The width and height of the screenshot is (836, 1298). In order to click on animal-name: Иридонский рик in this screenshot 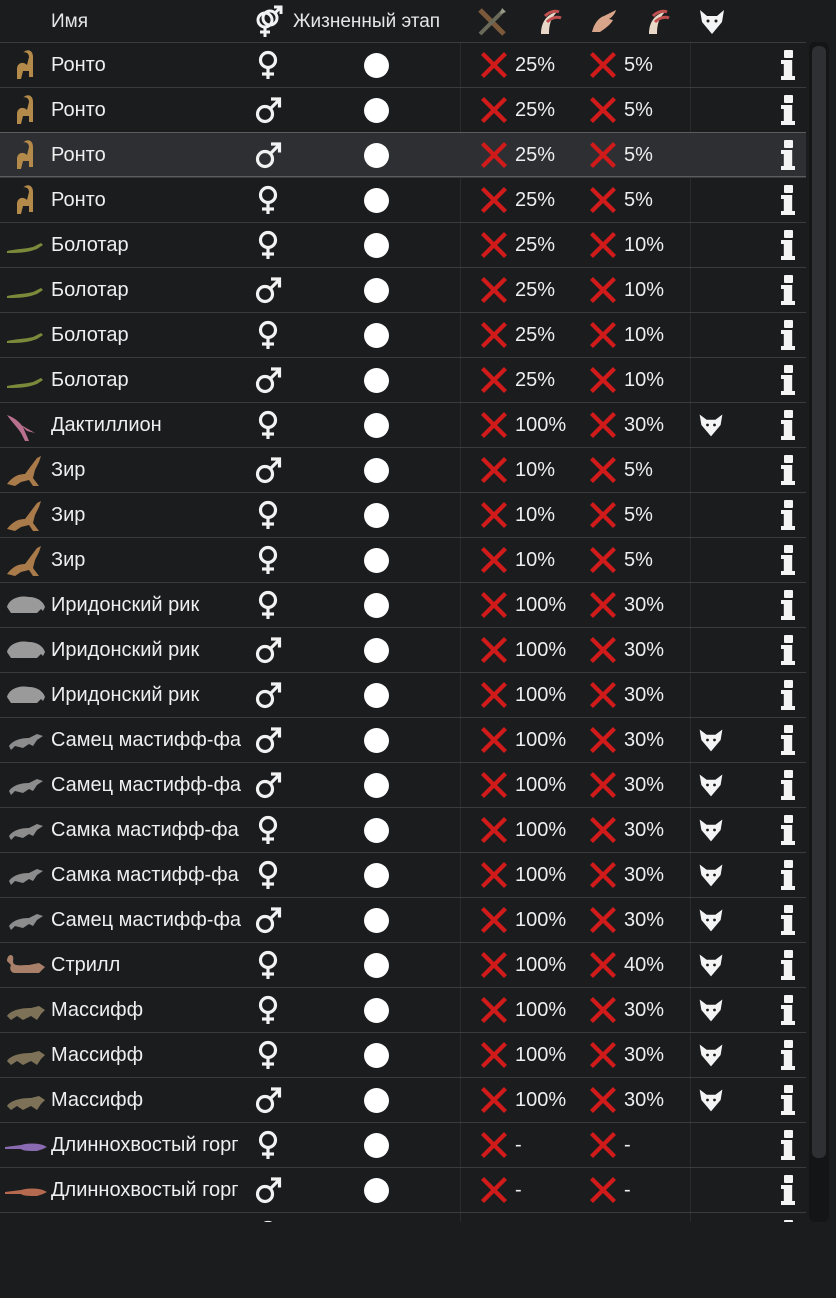, I will do `click(150, 695)`.